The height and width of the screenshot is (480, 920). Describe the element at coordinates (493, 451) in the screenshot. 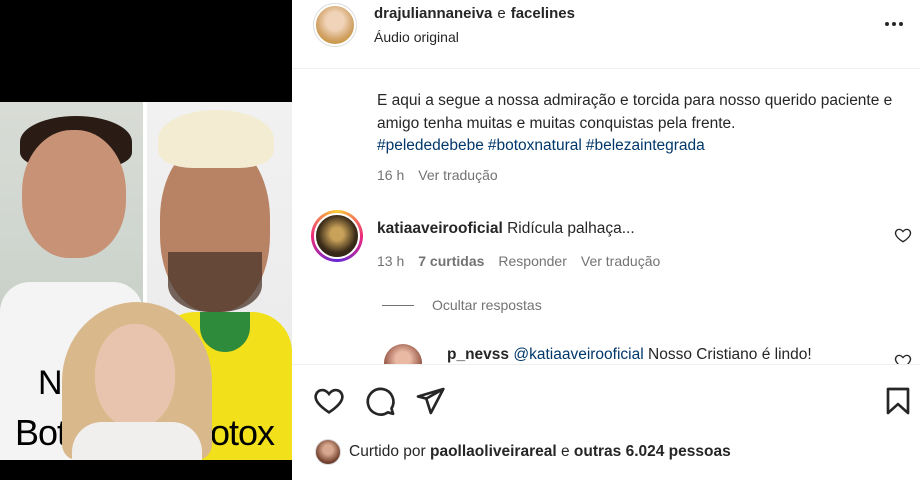

I see `liked-username: paollaoliveirareal` at that location.